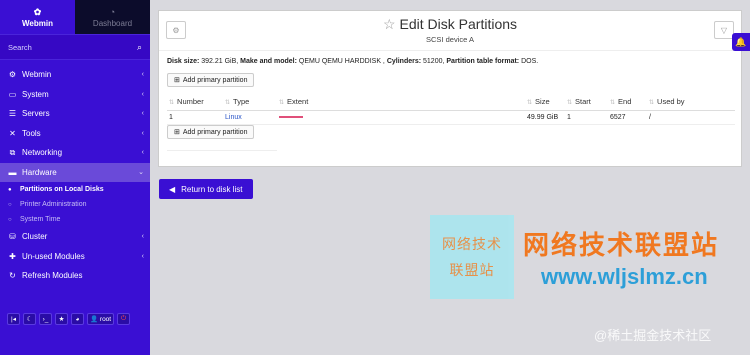 This screenshot has width=750, height=355. I want to click on col-start: ⇅ Start, so click(586, 102).